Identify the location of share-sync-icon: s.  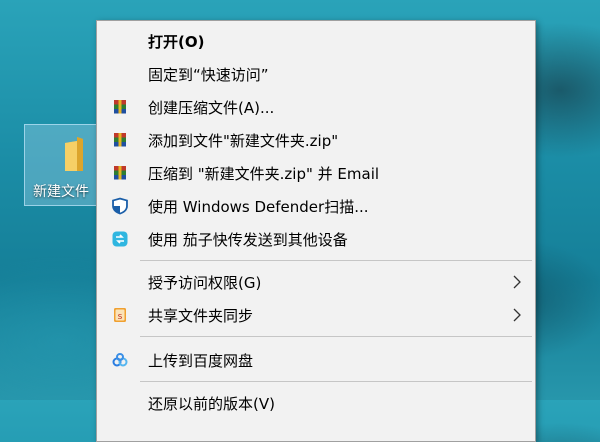
(120, 315).